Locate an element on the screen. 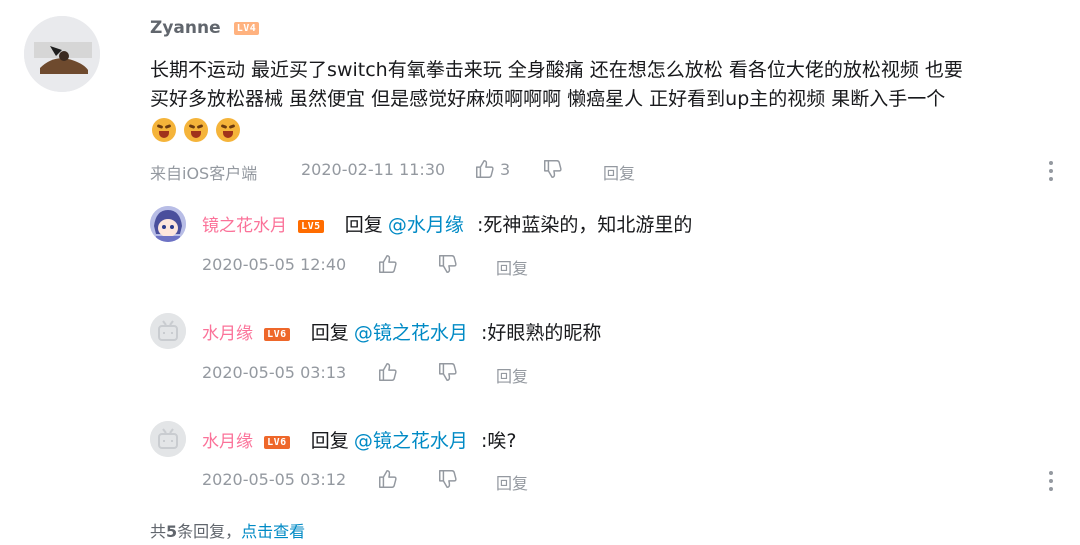 The image size is (1080, 545). reply-time: 2020-05-05 12:40 is located at coordinates (274, 264).